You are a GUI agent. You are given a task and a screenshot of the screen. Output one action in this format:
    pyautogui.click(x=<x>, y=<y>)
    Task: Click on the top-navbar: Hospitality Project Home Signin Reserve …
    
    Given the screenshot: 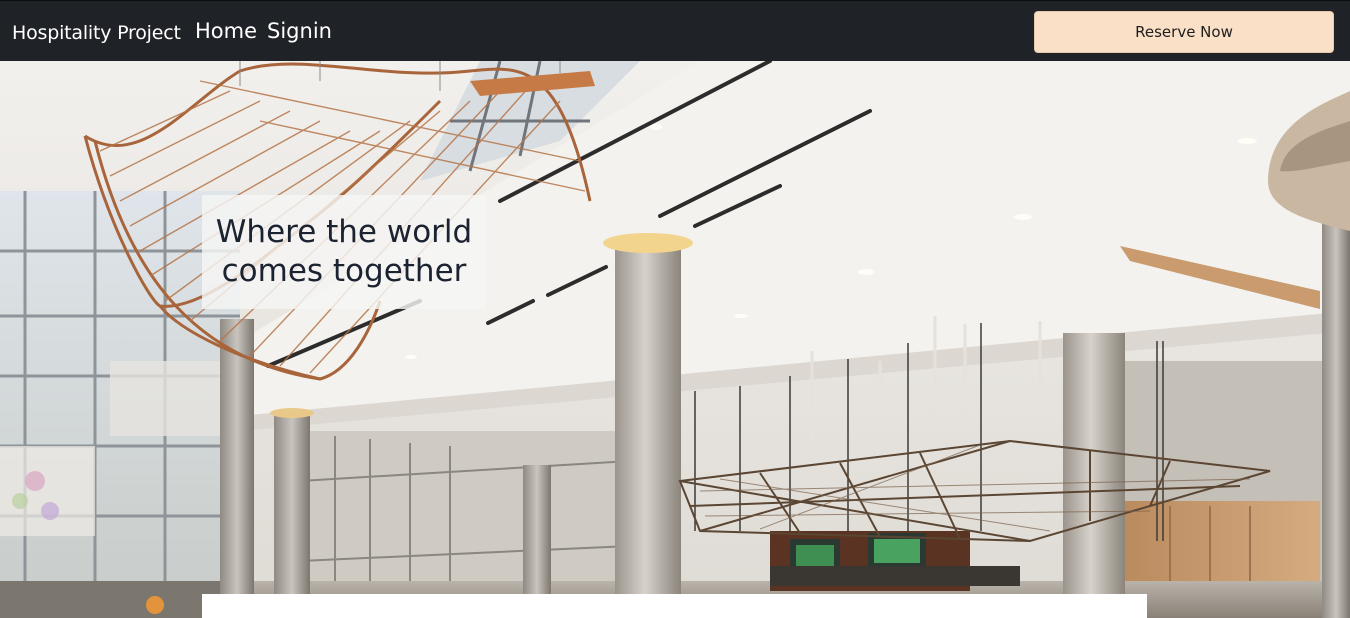 What is the action you would take?
    pyautogui.click(x=675, y=30)
    